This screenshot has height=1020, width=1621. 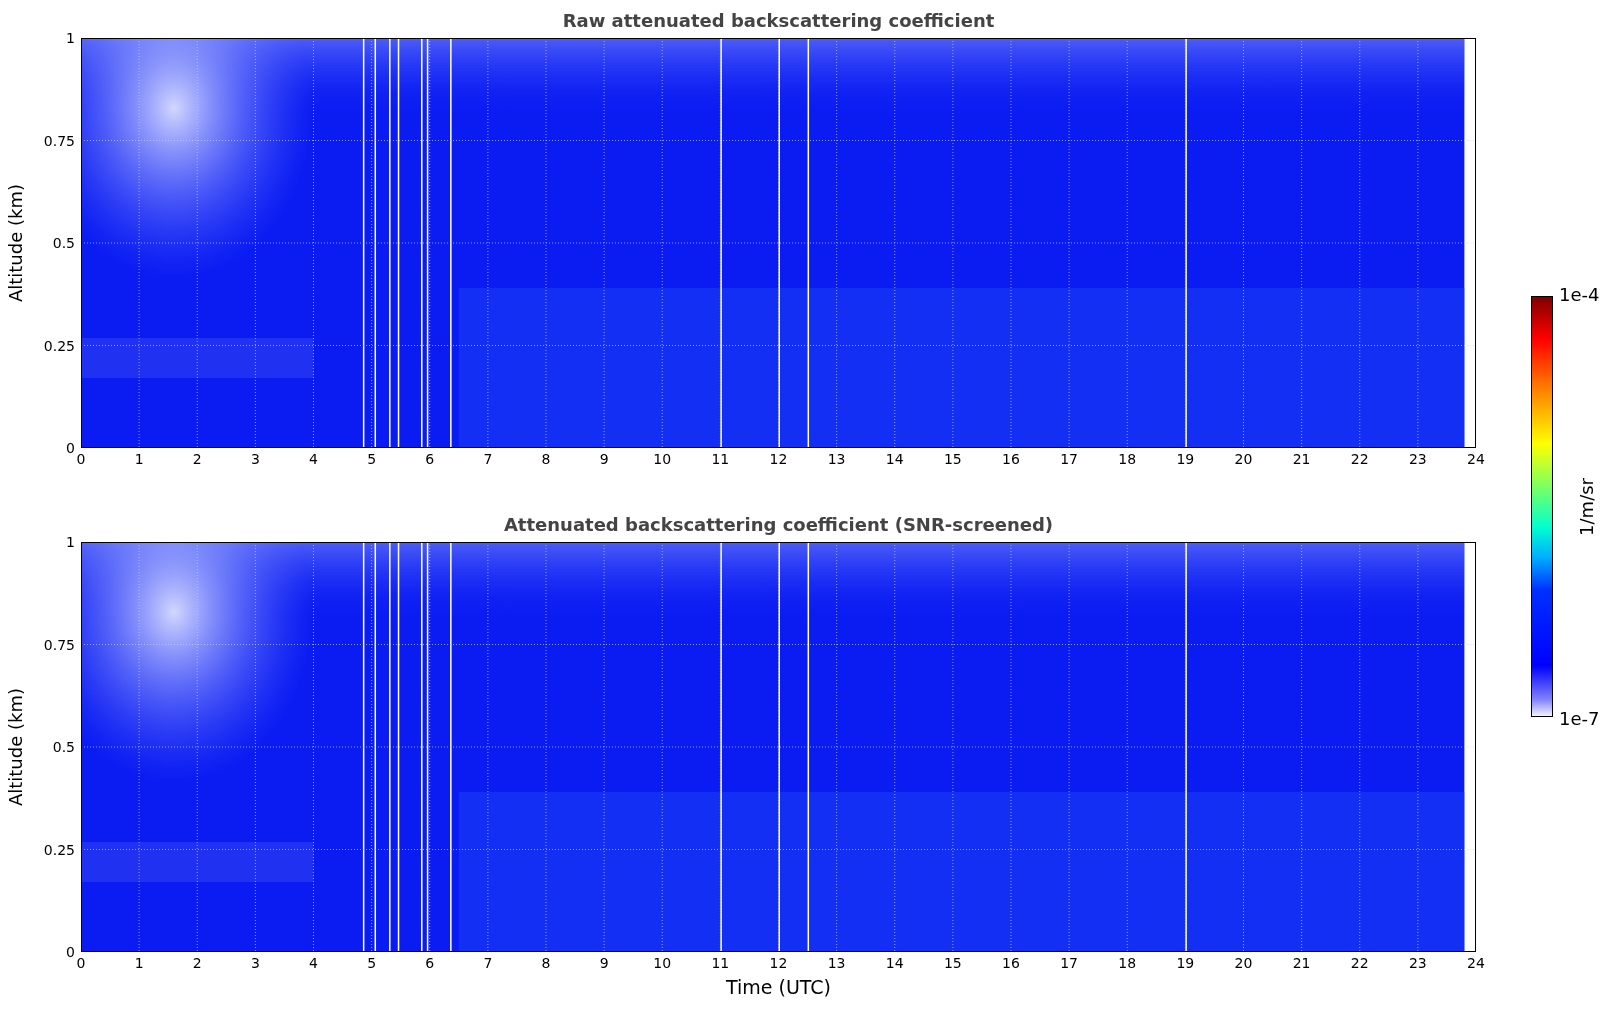 I want to click on plot-title: Attenuated backscattering coefficient (SNR-screened), so click(x=778, y=525).